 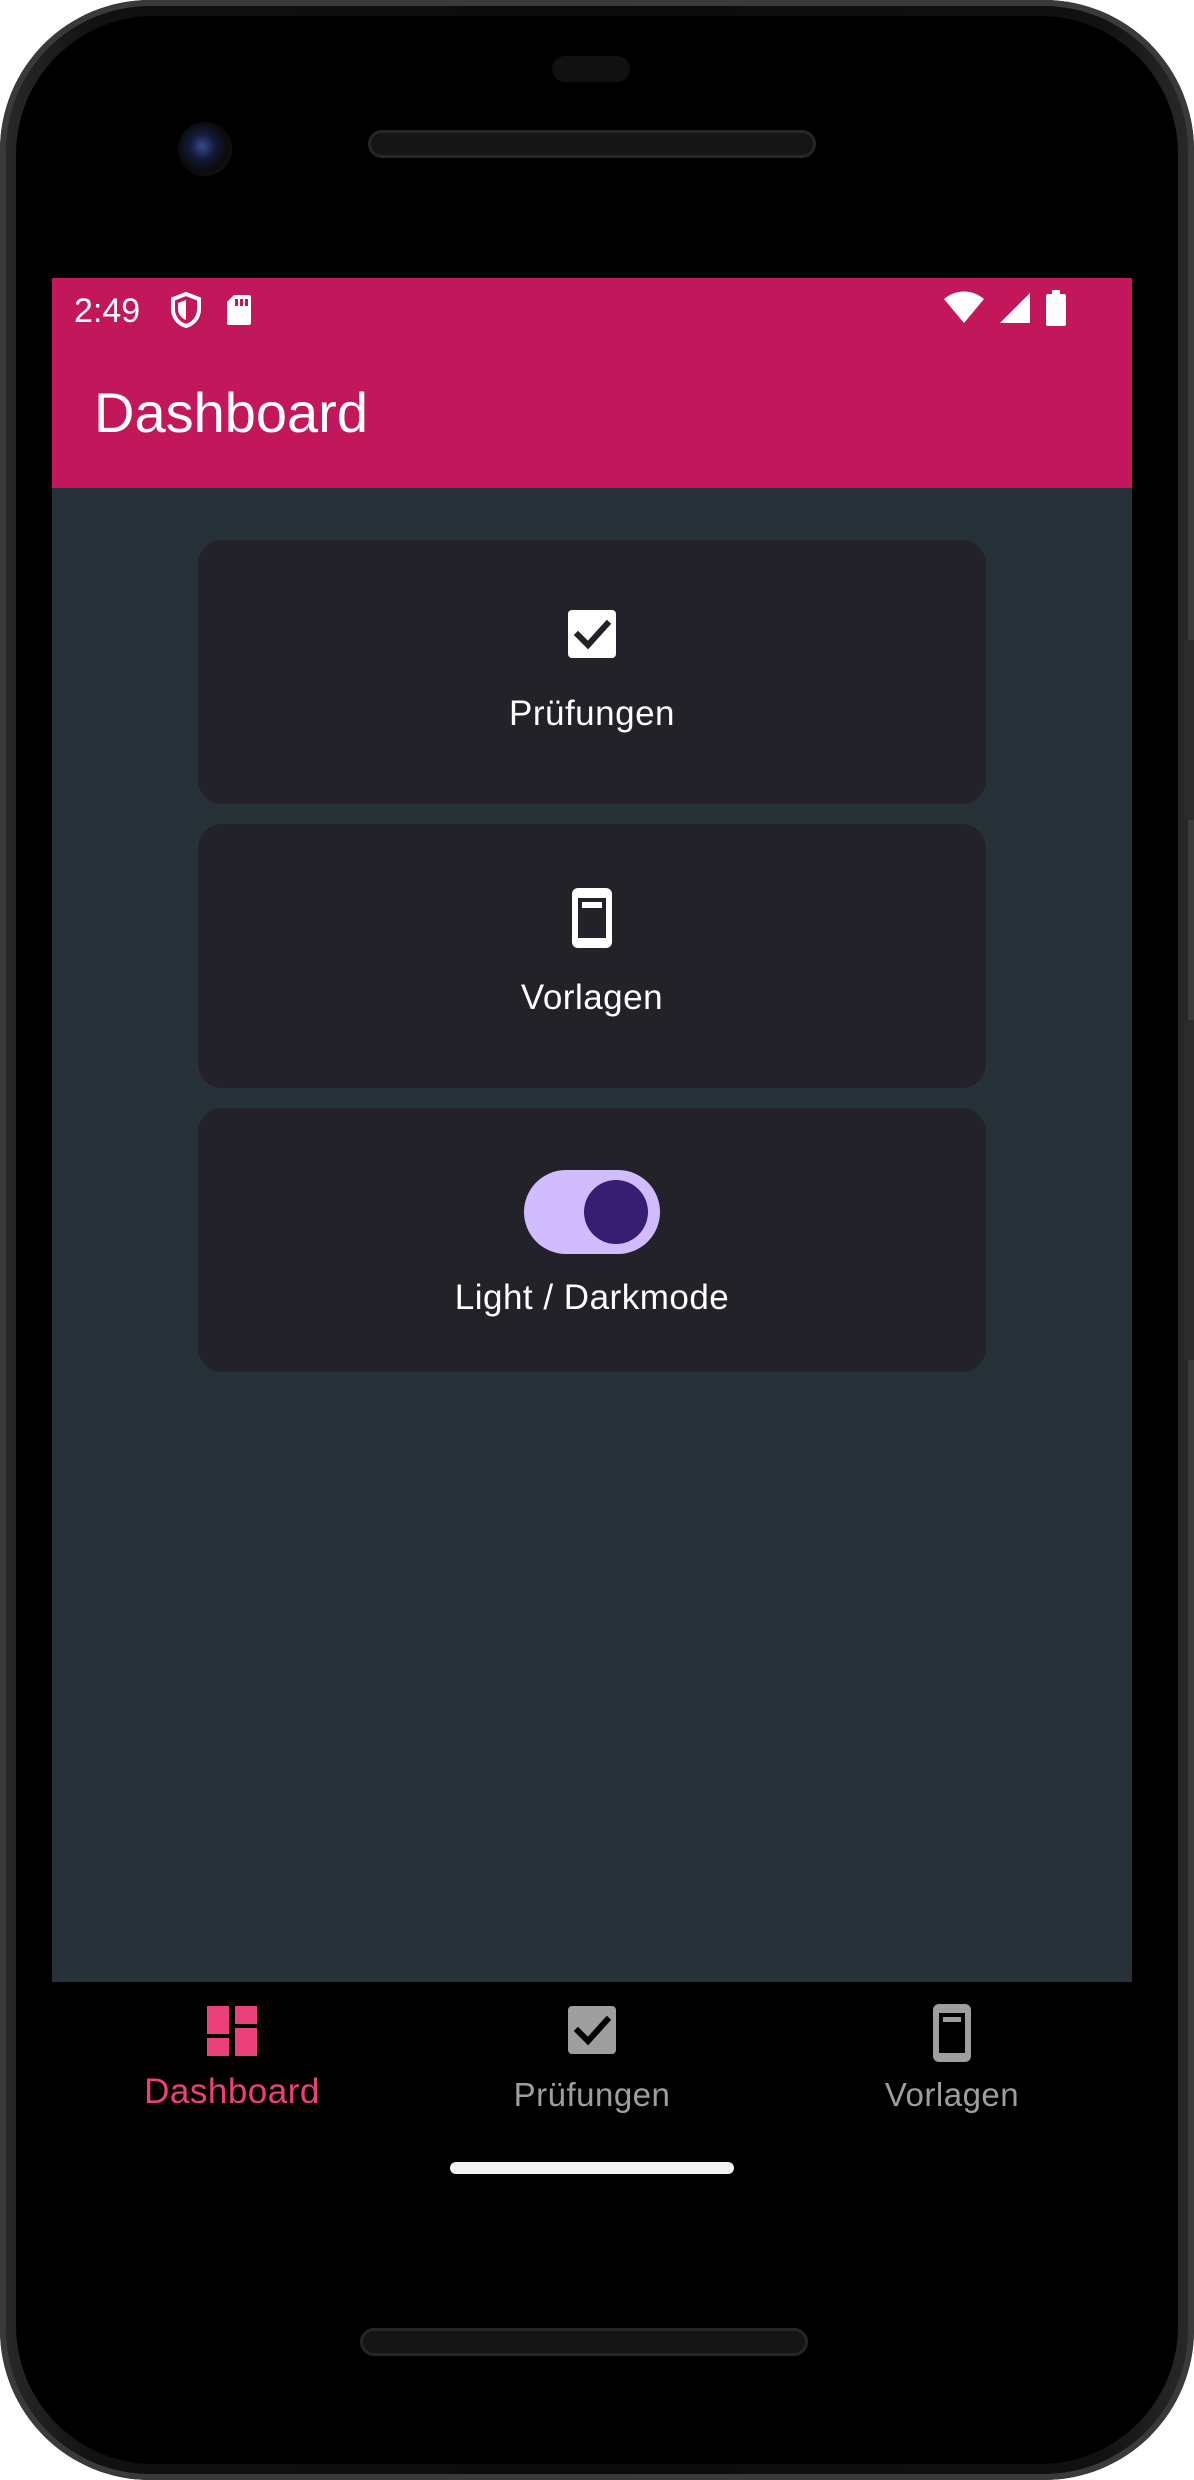 I want to click on nav-label: Dashboard, so click(x=232, y=2091).